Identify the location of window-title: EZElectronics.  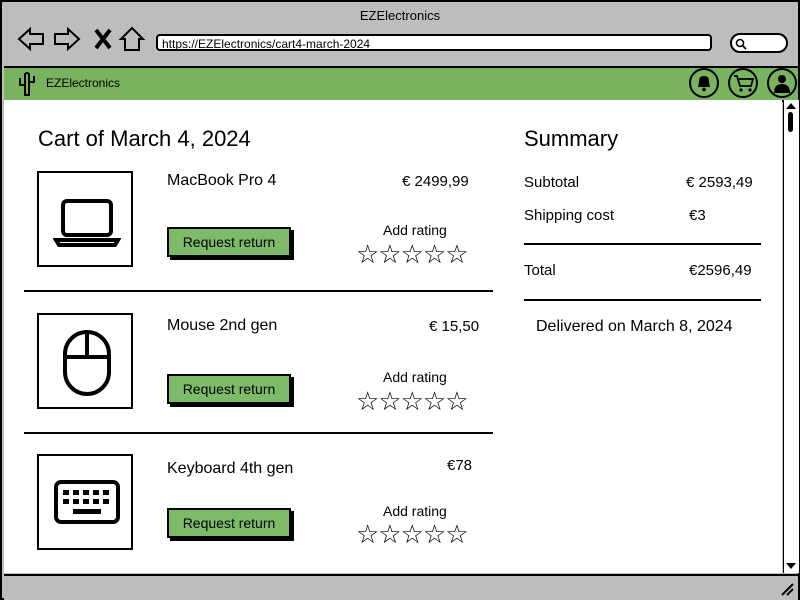
(400, 15).